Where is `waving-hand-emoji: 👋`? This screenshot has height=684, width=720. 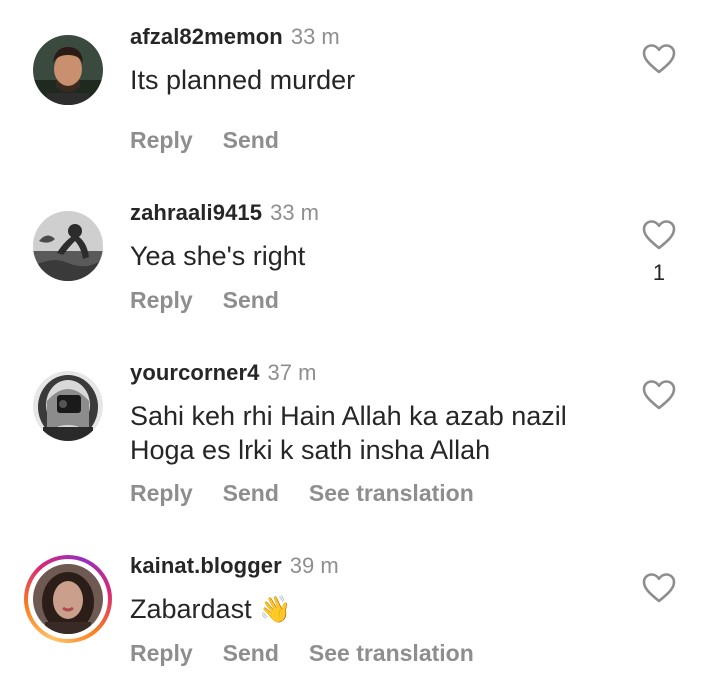
waving-hand-emoji: 👋 is located at coordinates (275, 610).